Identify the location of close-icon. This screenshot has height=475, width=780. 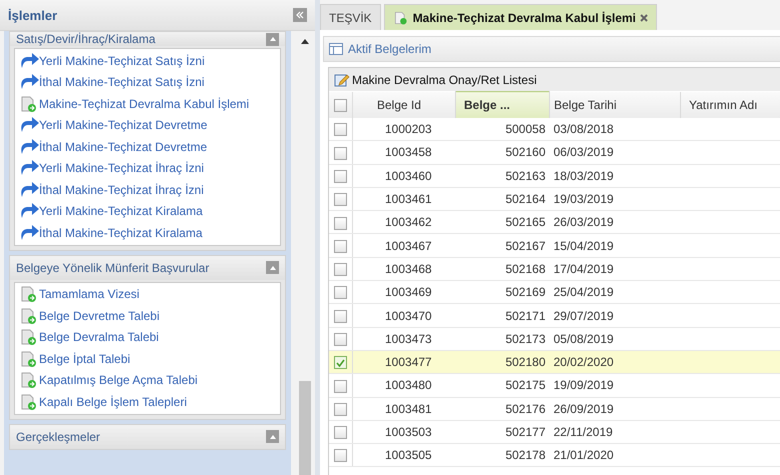
(644, 18).